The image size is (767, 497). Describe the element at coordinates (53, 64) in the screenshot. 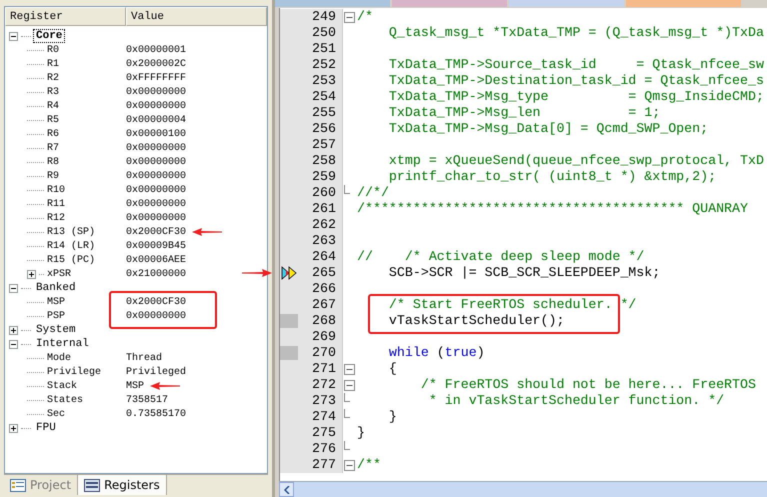

I see `register-name: R1` at that location.